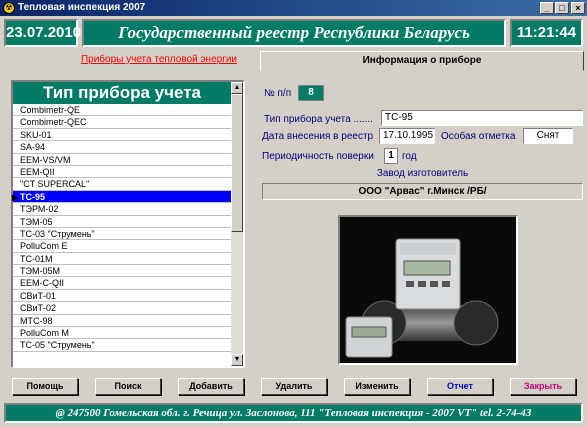  I want to click on radiation-icon: ☢, so click(9, 8).